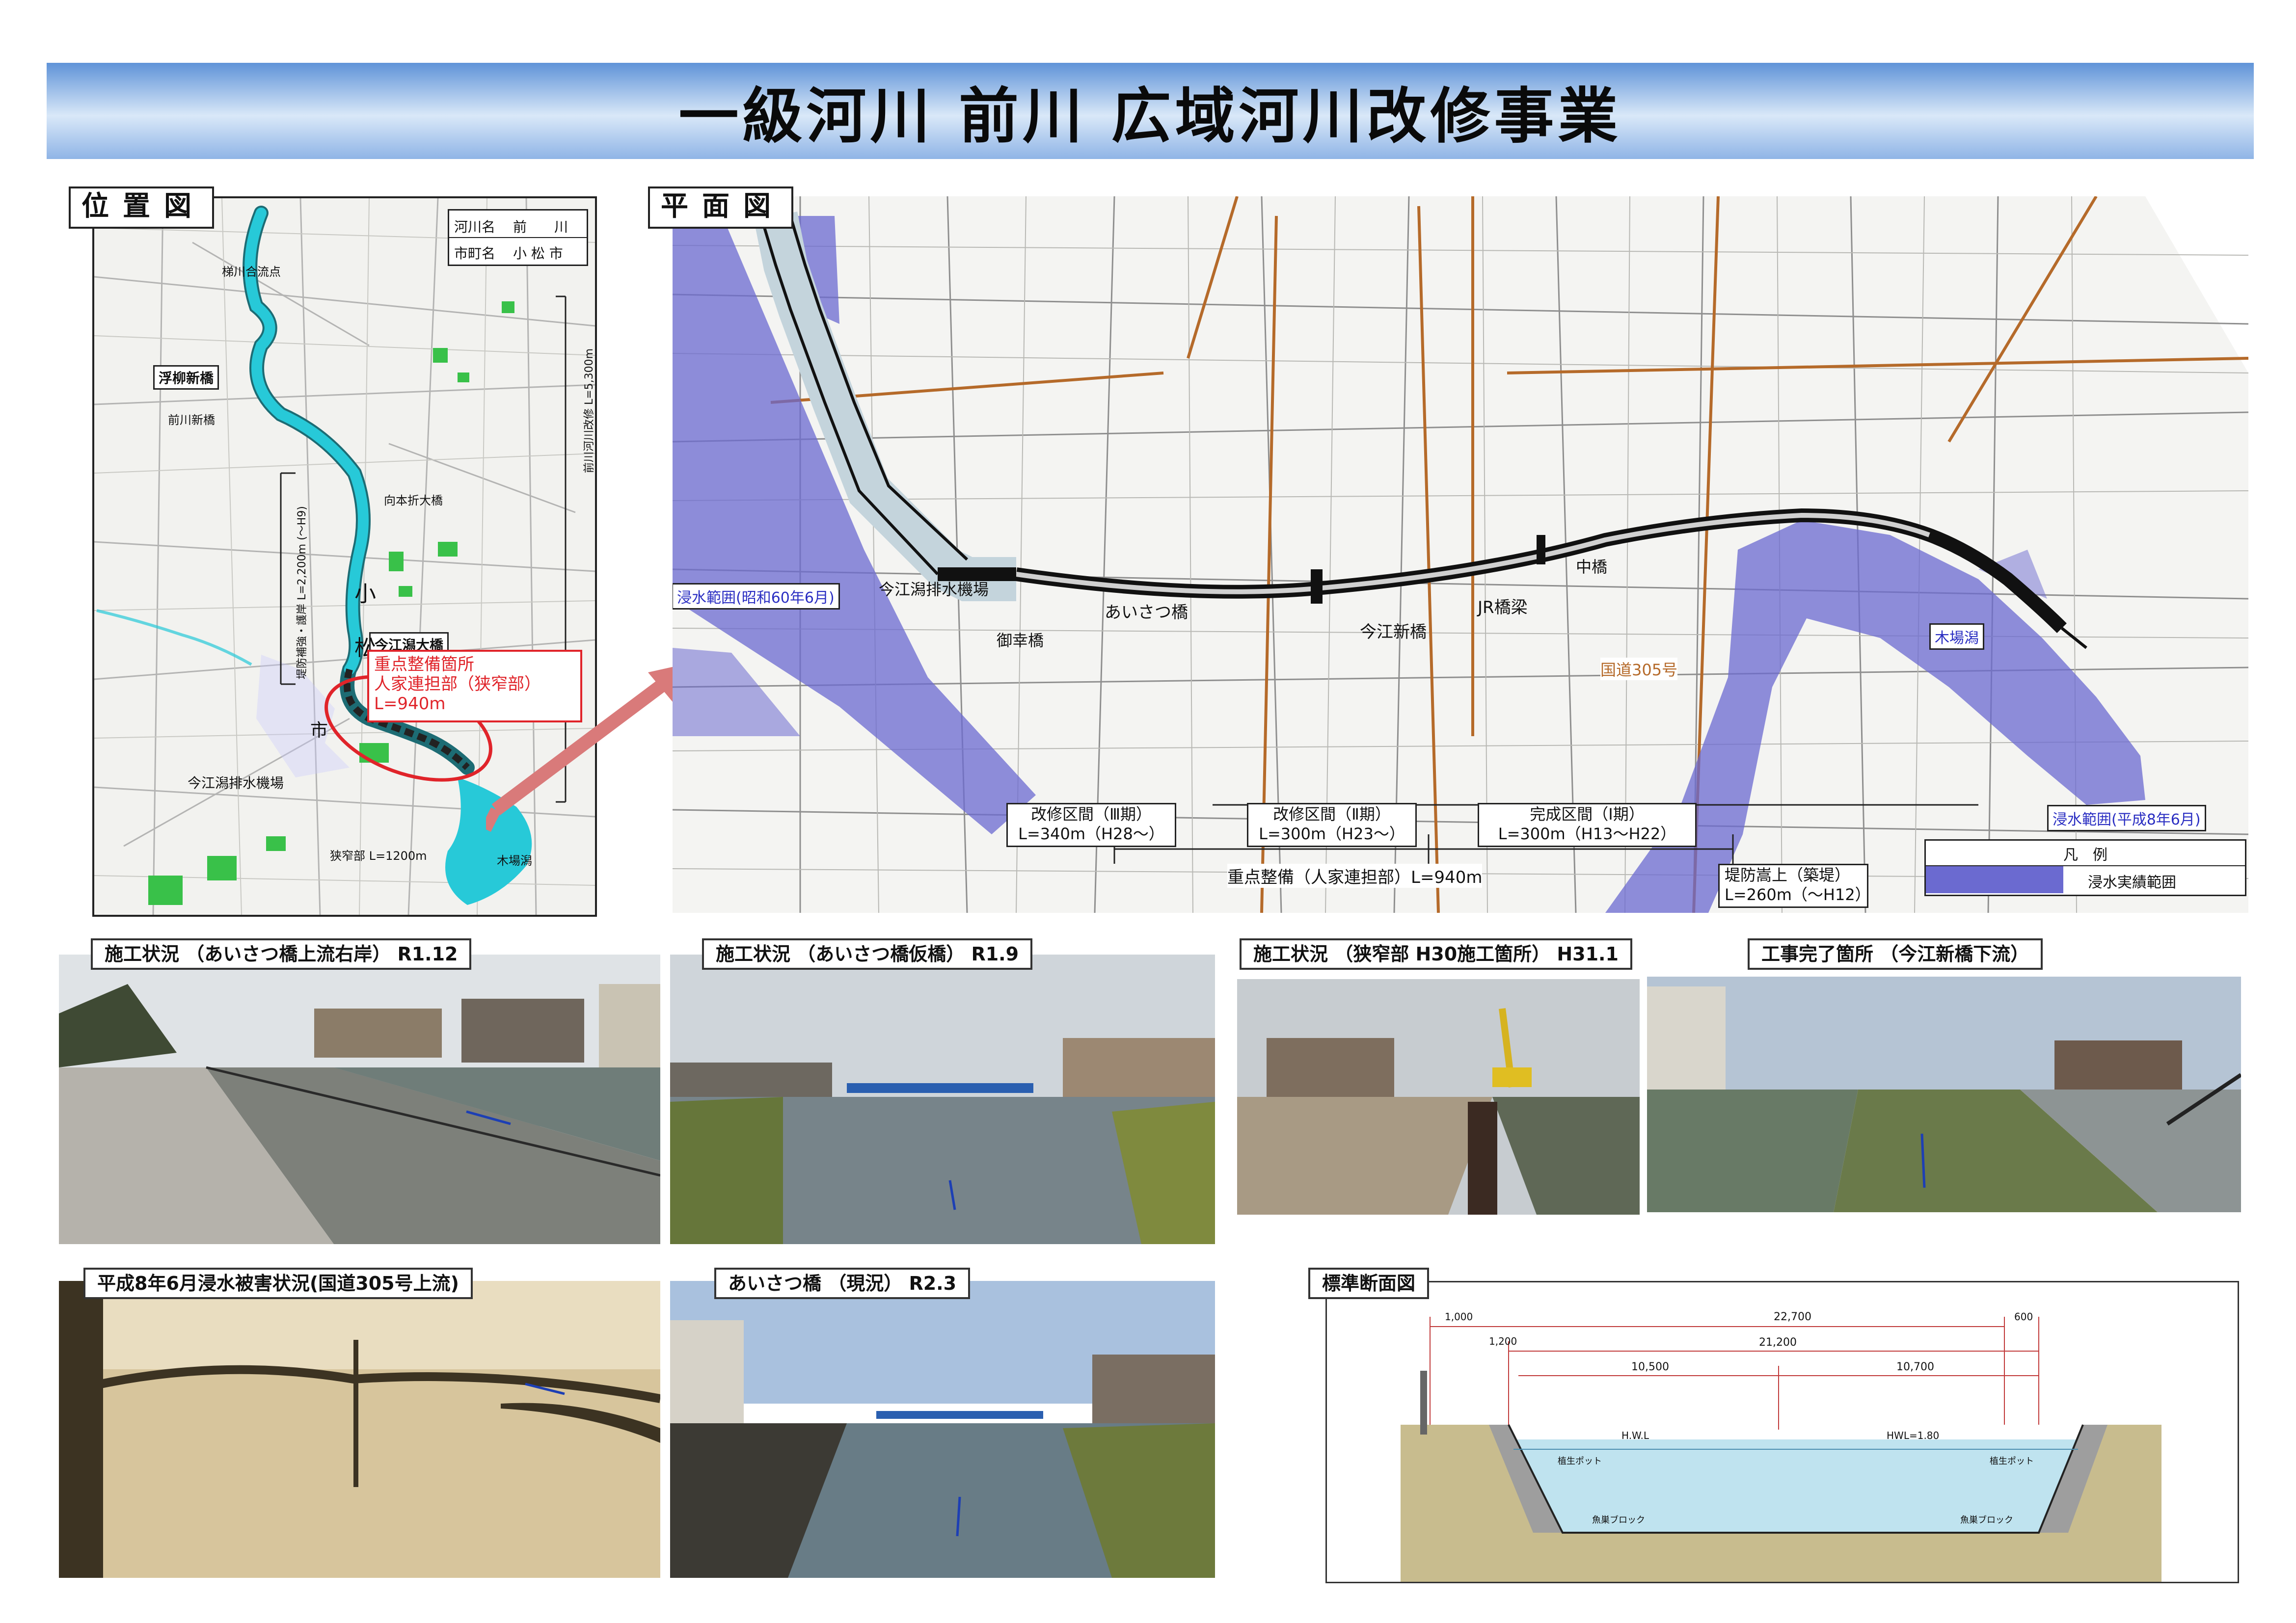  Describe the element at coordinates (1580, 1461) in the screenshot. I see `section-left-pot: 植生ポット` at that location.